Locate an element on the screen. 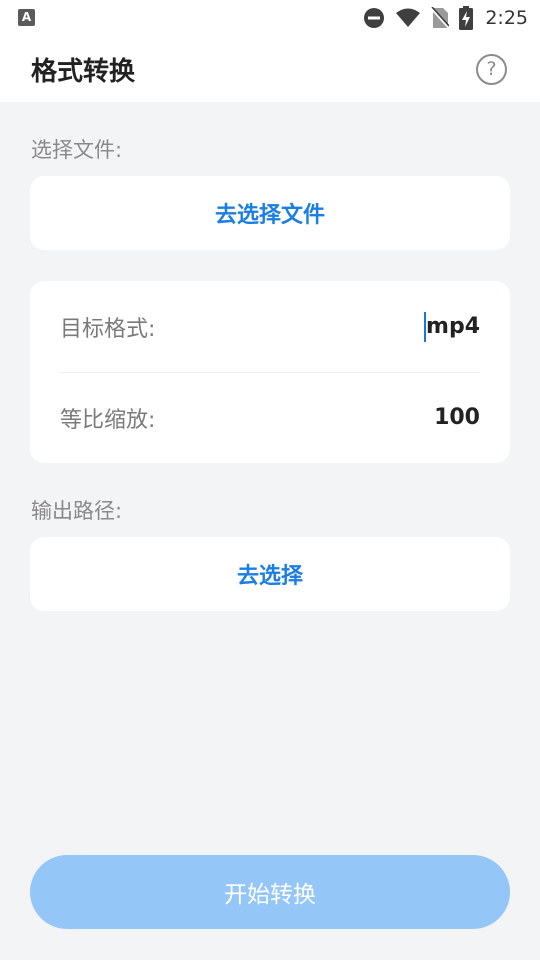  dnd-icon is located at coordinates (374, 18).